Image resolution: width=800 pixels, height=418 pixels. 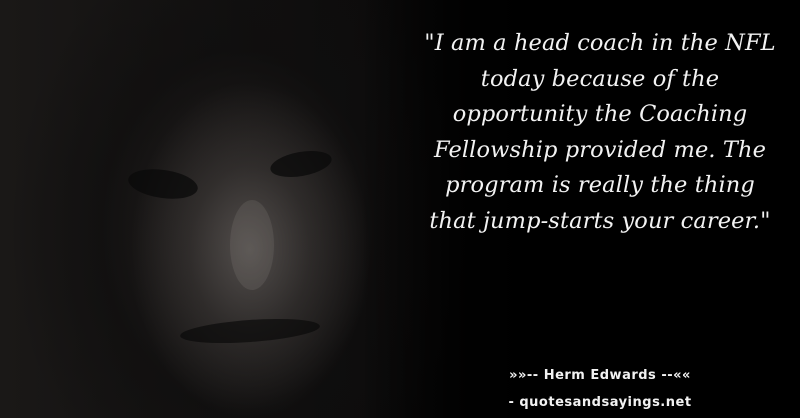 What do you see at coordinates (600, 375) in the screenshot?
I see `quote-author: »»-- Herm Edwards --««` at bounding box center [600, 375].